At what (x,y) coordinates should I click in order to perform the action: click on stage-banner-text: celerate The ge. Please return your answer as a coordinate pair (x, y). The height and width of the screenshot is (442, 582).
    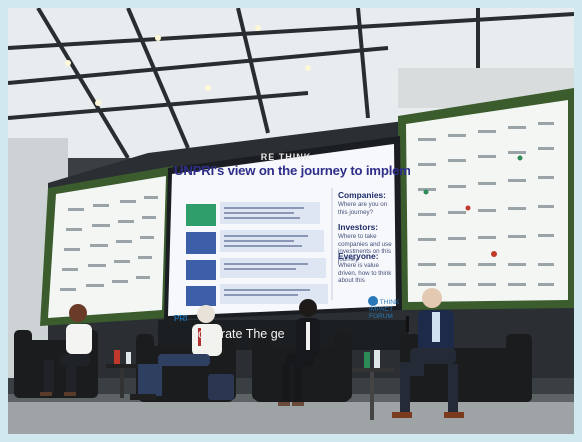
    Looking at the image, I should click on (241, 334).